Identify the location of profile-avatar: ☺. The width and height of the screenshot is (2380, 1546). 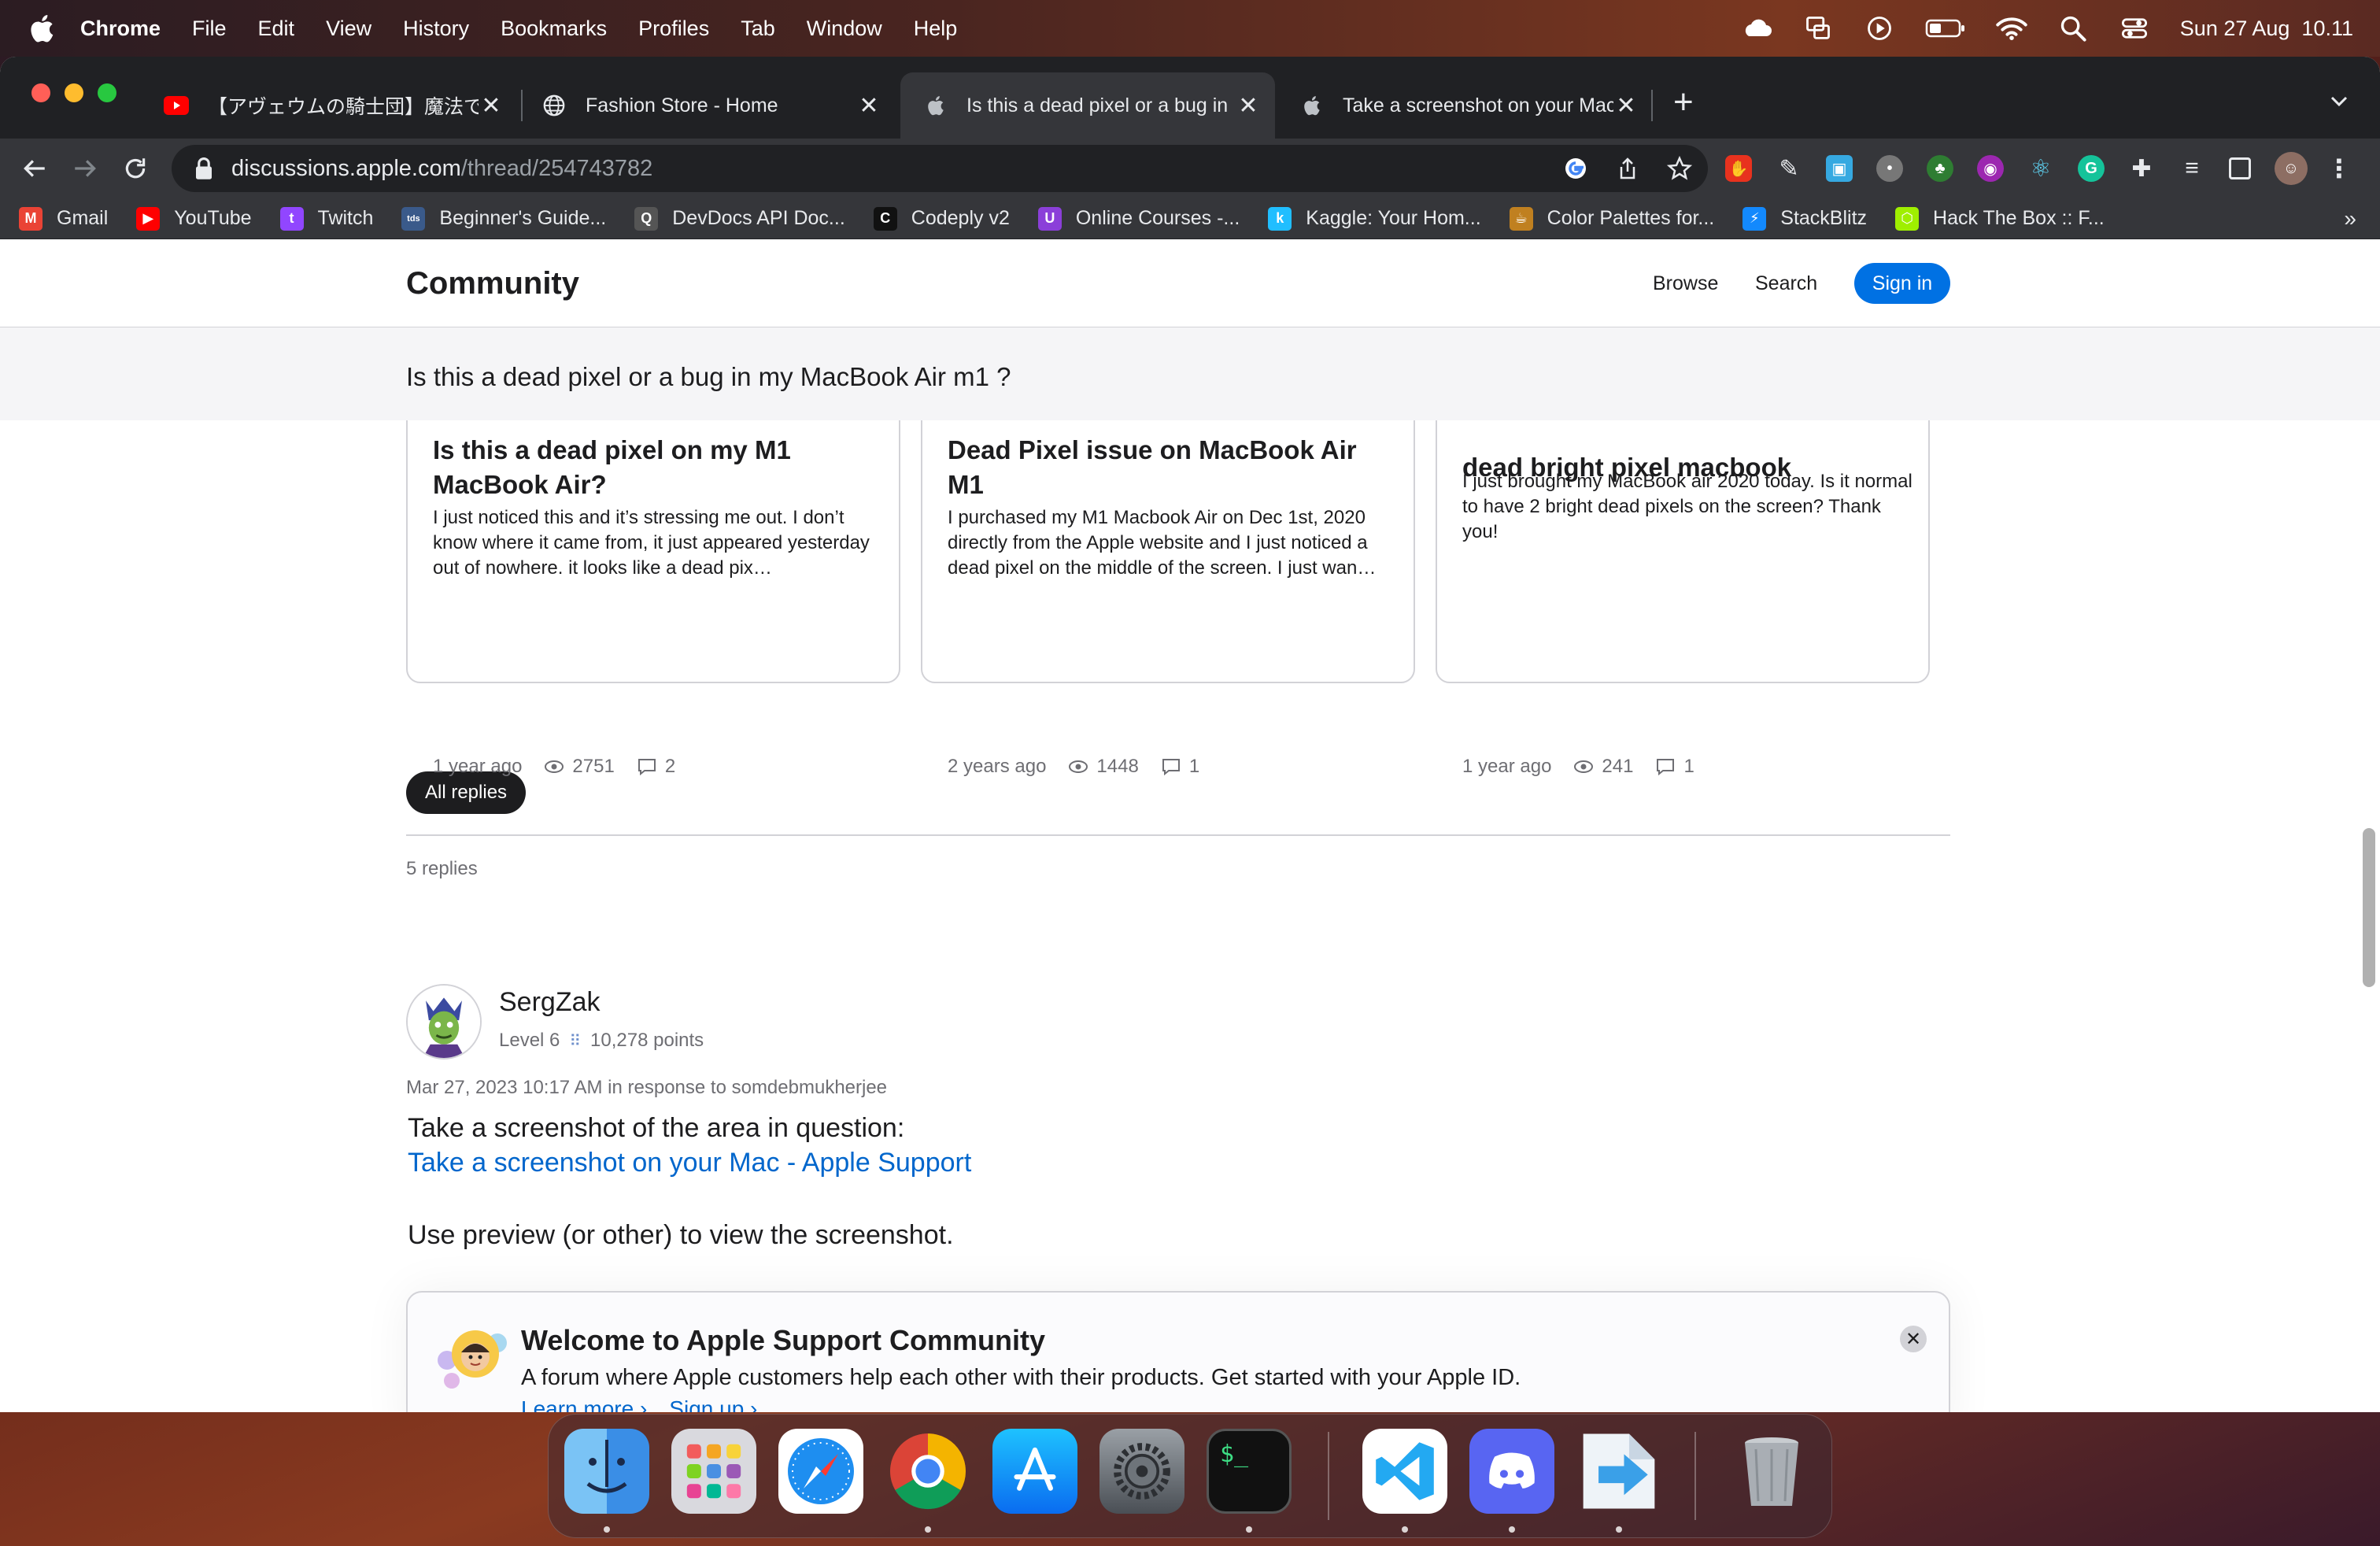
(2291, 168).